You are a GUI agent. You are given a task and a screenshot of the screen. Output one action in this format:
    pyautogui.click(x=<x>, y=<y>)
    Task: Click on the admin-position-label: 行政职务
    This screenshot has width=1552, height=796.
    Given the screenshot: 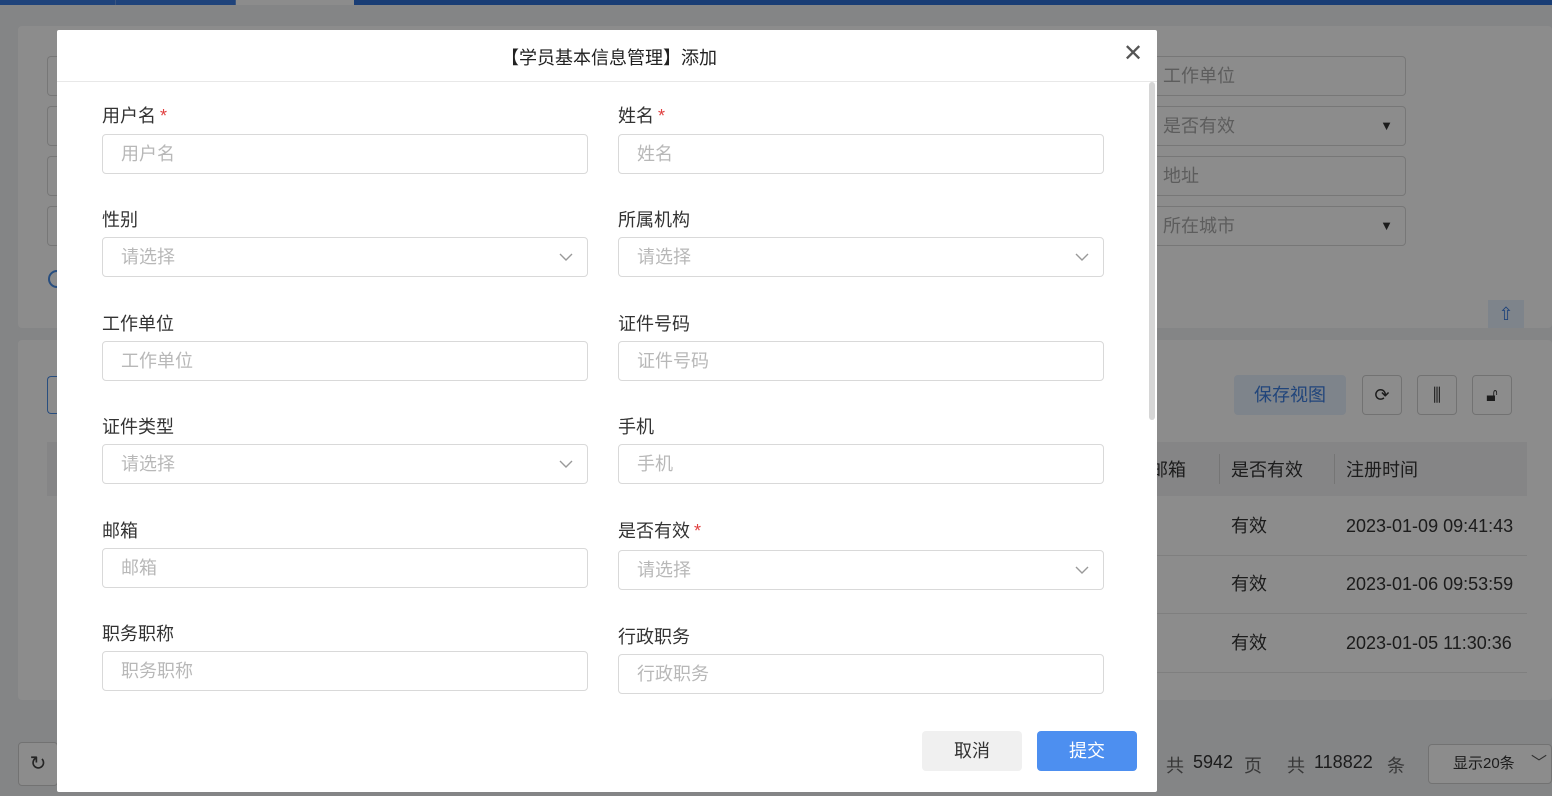 What is the action you would take?
    pyautogui.click(x=654, y=637)
    